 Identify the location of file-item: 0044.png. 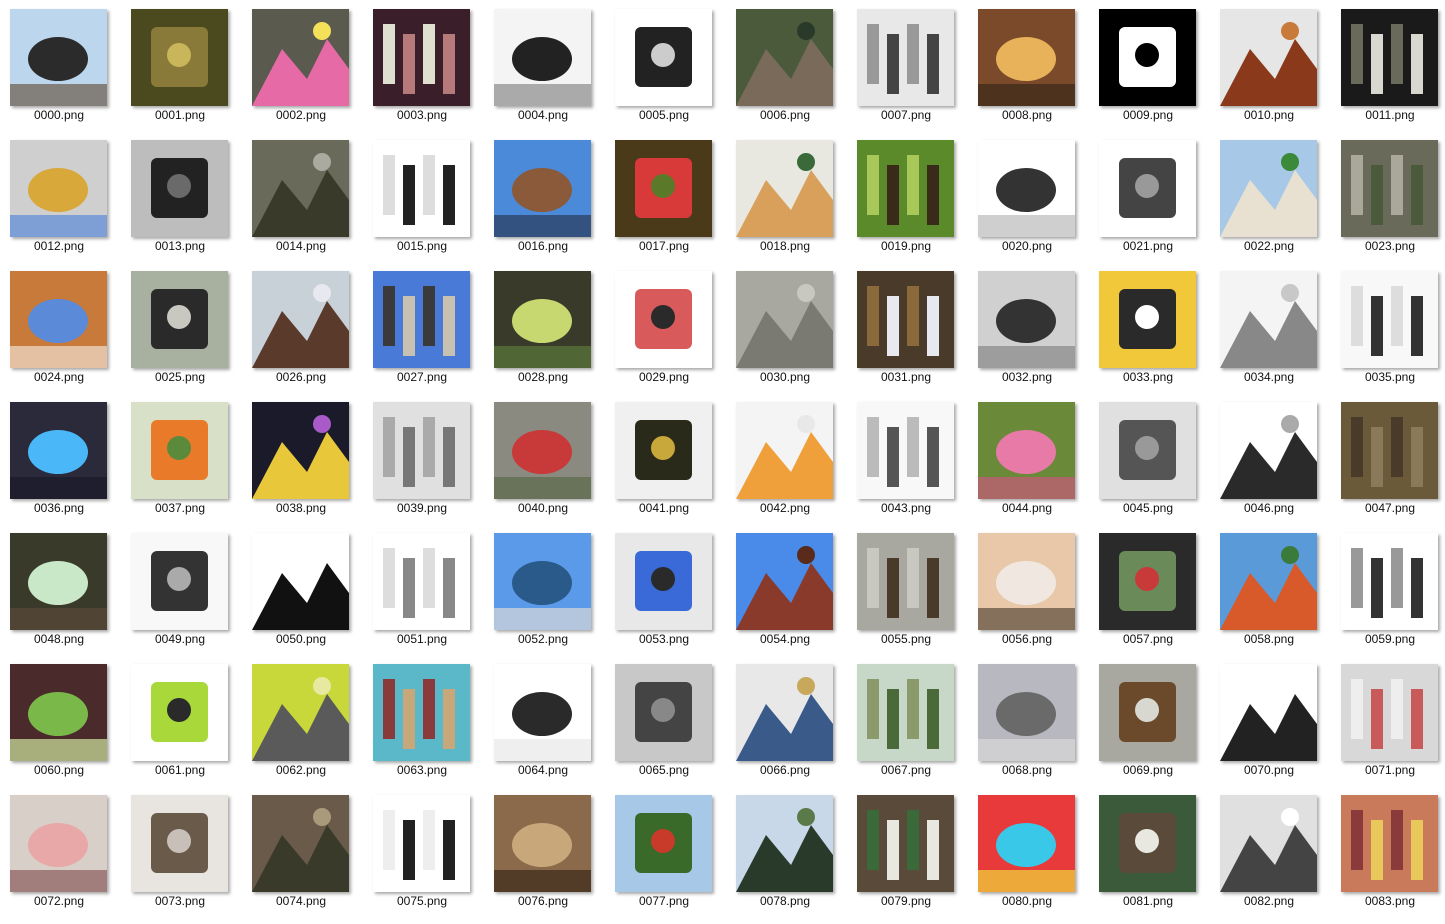
(1028, 458).